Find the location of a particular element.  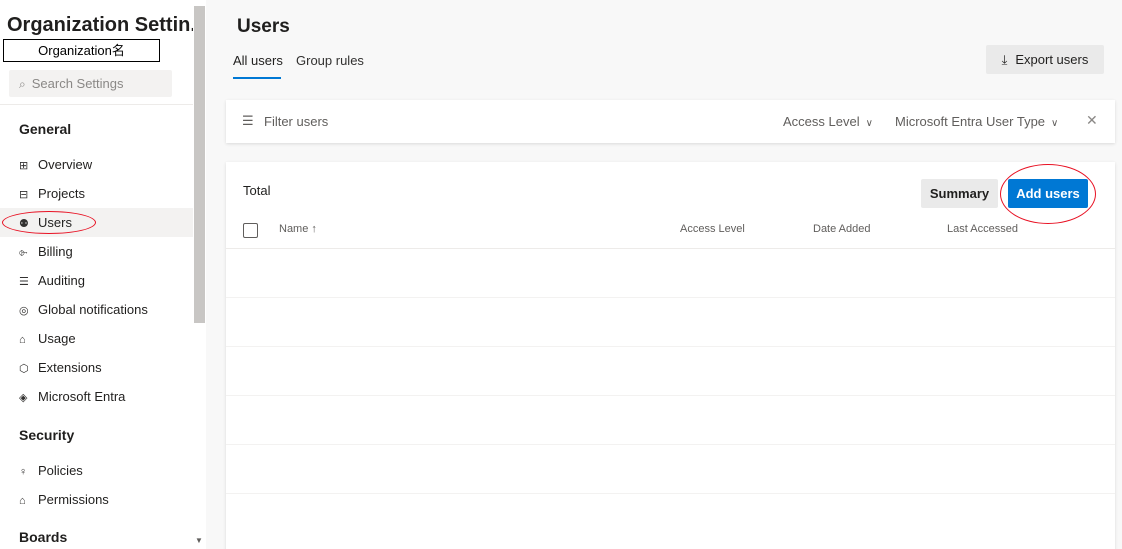

permissions-icon: ⌂ is located at coordinates (22, 501).